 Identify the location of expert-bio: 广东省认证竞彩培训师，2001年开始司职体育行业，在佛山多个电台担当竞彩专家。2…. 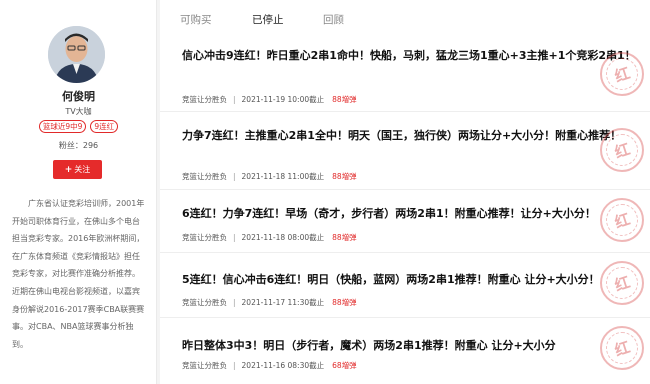
(78, 274).